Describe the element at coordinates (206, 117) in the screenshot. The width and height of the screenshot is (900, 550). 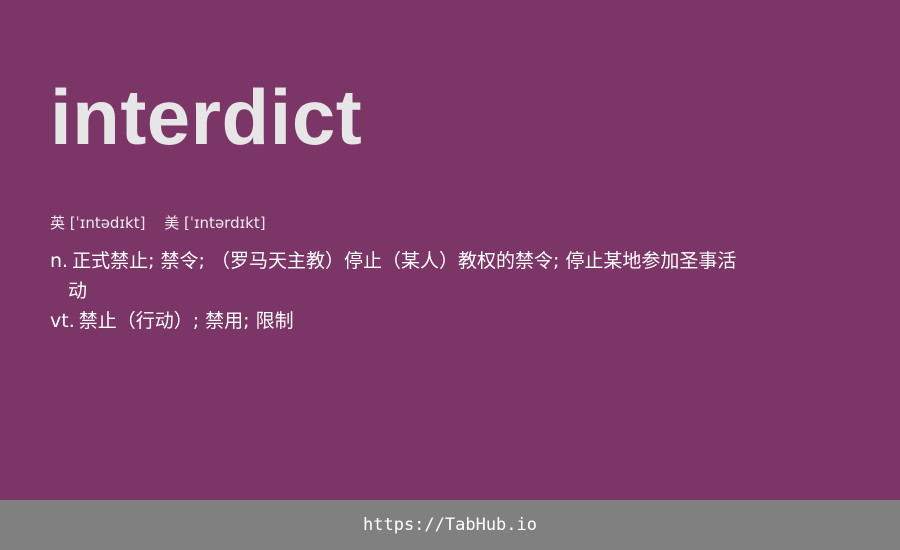
I see `headword: interdict` at that location.